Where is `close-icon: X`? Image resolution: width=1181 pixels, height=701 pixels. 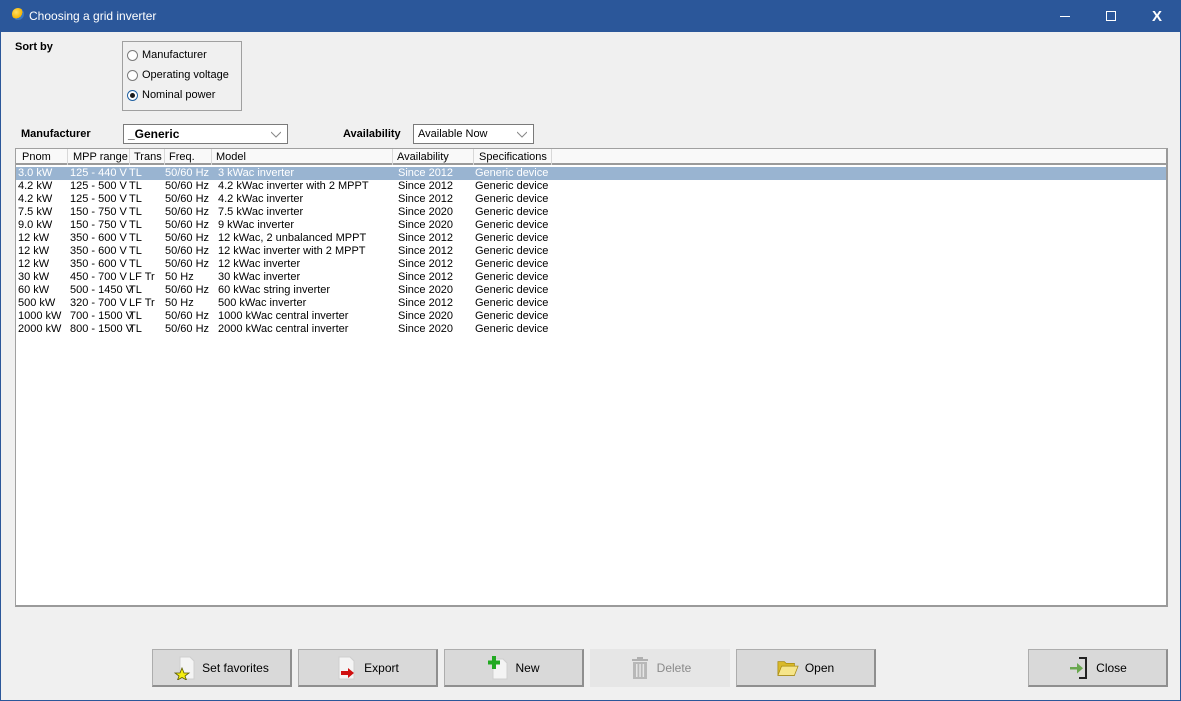 close-icon: X is located at coordinates (1156, 16).